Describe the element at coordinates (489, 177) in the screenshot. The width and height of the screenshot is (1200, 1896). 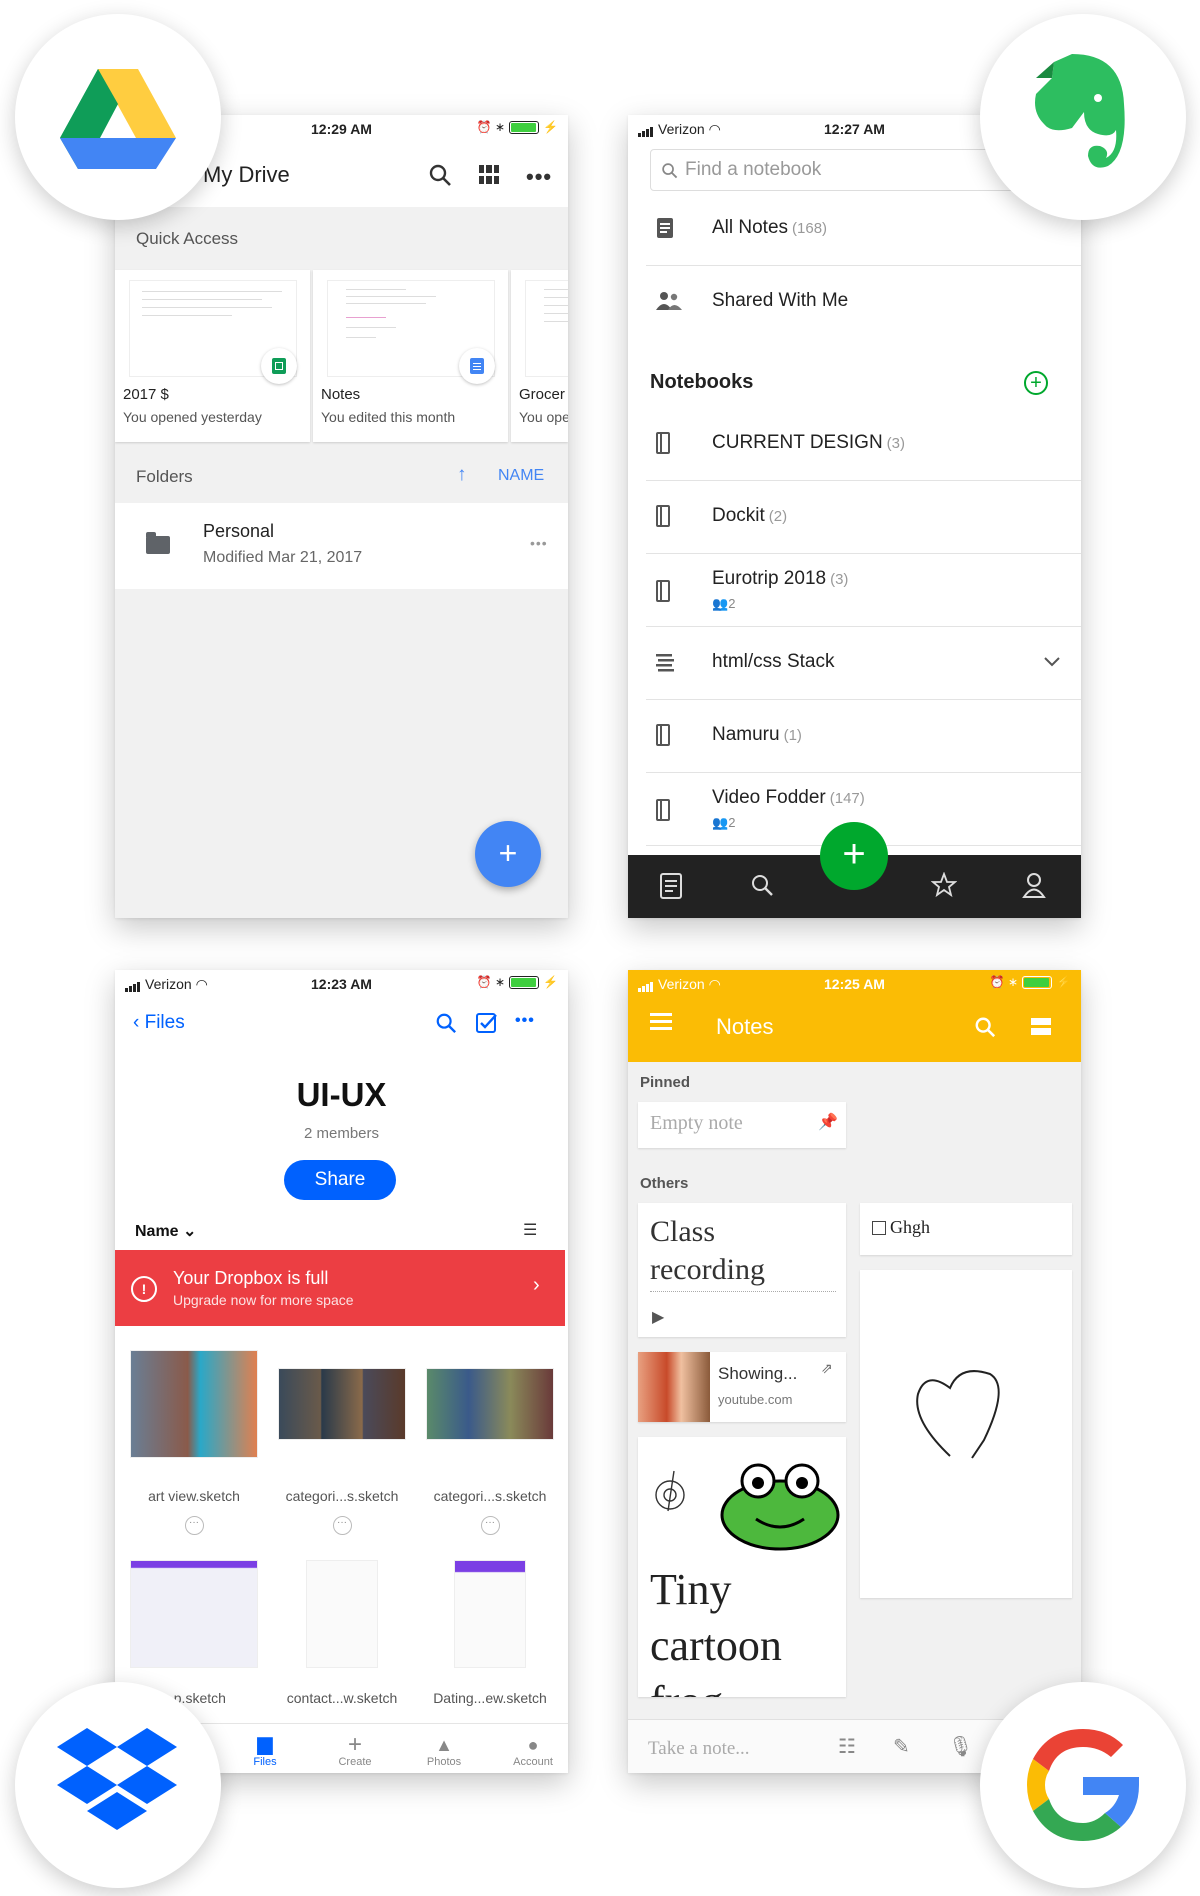
I see `grid-view-icon` at that location.